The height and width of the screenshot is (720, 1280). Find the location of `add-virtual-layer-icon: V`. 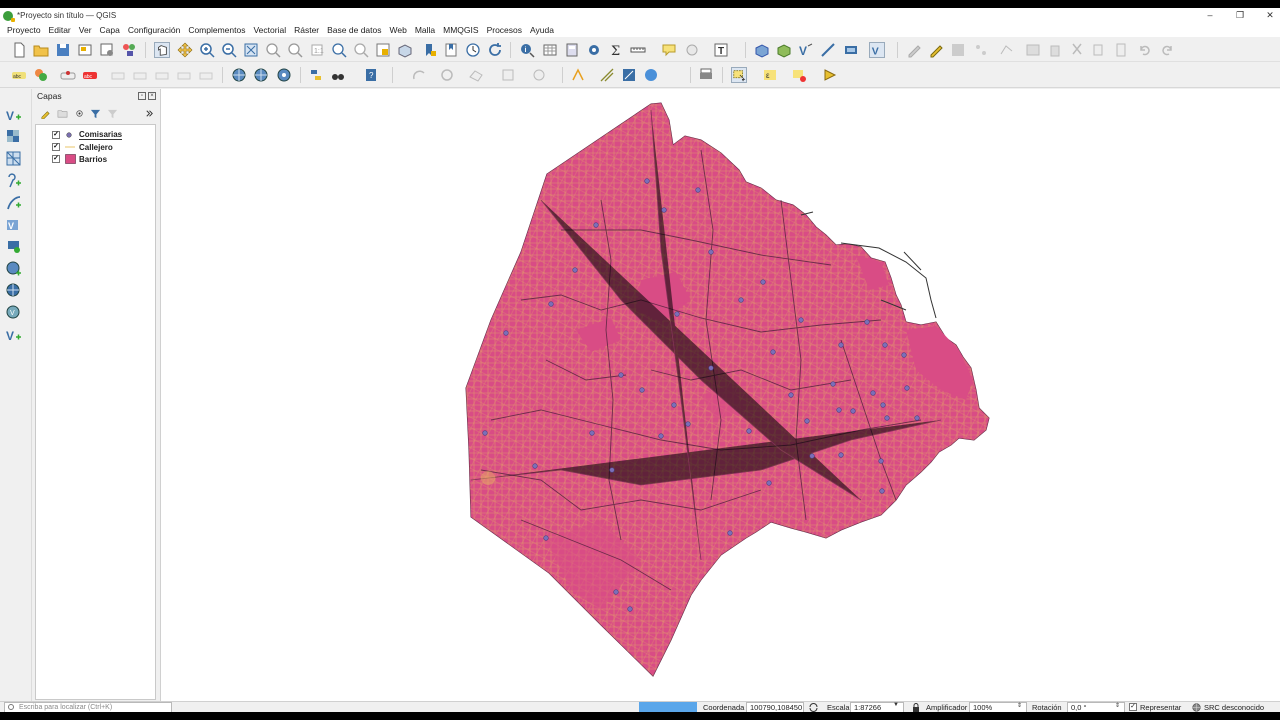

add-virtual-layer-icon: V is located at coordinates (14, 335).